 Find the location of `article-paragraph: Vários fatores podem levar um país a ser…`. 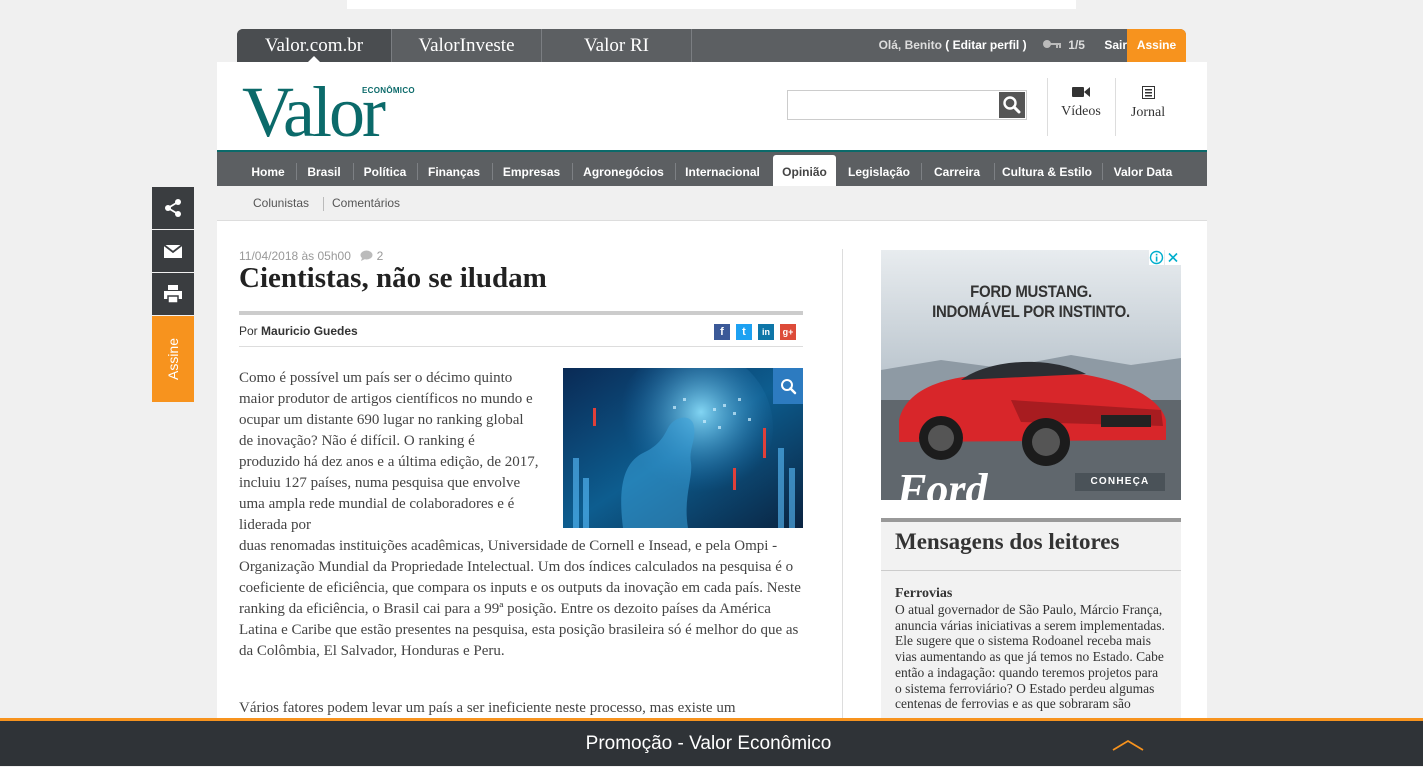

article-paragraph: Vários fatores podem levar um país a ser… is located at coordinates (487, 708).